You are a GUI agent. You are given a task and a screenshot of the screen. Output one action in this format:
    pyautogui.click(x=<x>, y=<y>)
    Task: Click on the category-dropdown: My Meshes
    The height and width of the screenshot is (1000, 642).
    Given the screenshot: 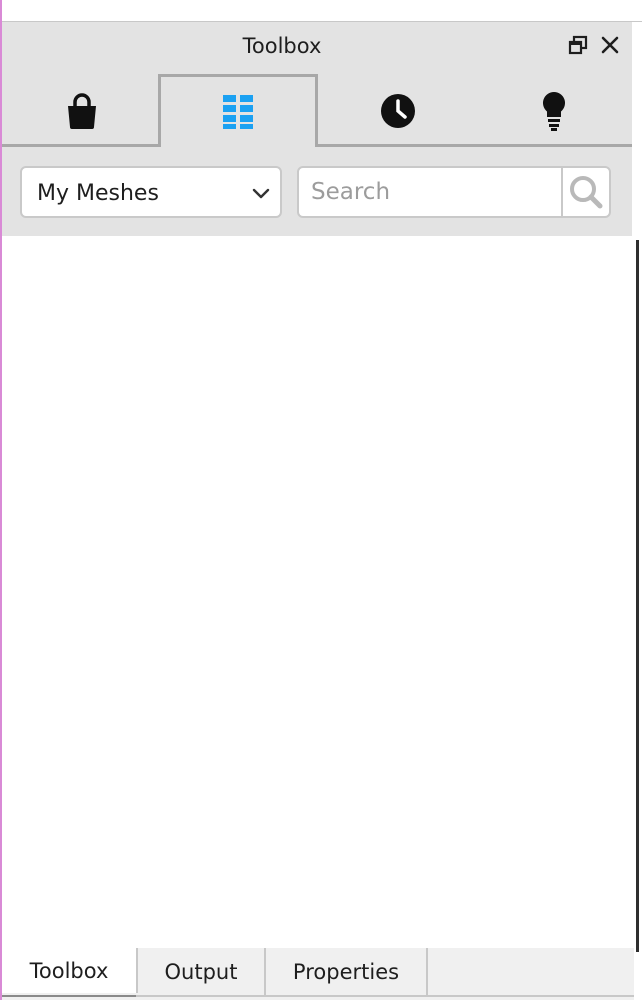 What is the action you would take?
    pyautogui.click(x=151, y=192)
    